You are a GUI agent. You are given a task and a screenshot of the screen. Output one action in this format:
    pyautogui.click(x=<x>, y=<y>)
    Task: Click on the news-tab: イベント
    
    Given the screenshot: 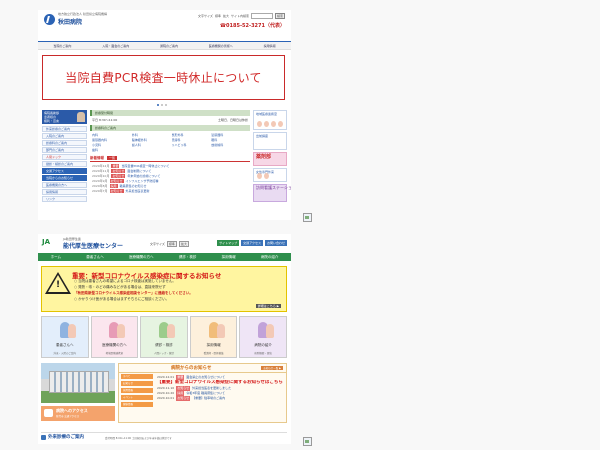 What is the action you would take?
    pyautogui.click(x=137, y=397)
    